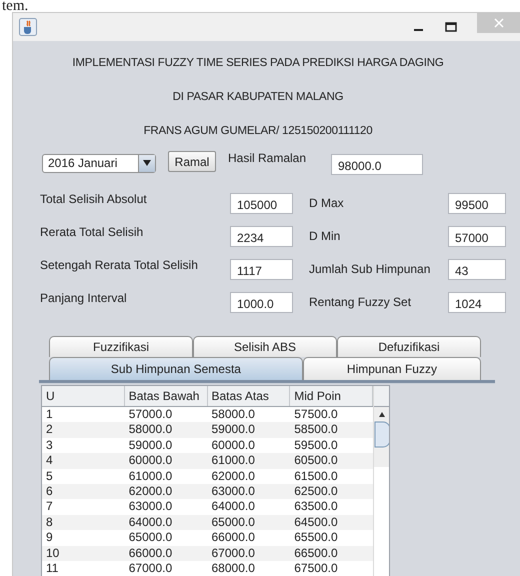 The image size is (520, 576). I want to click on table-cell-text: 68000.0, so click(233, 568).